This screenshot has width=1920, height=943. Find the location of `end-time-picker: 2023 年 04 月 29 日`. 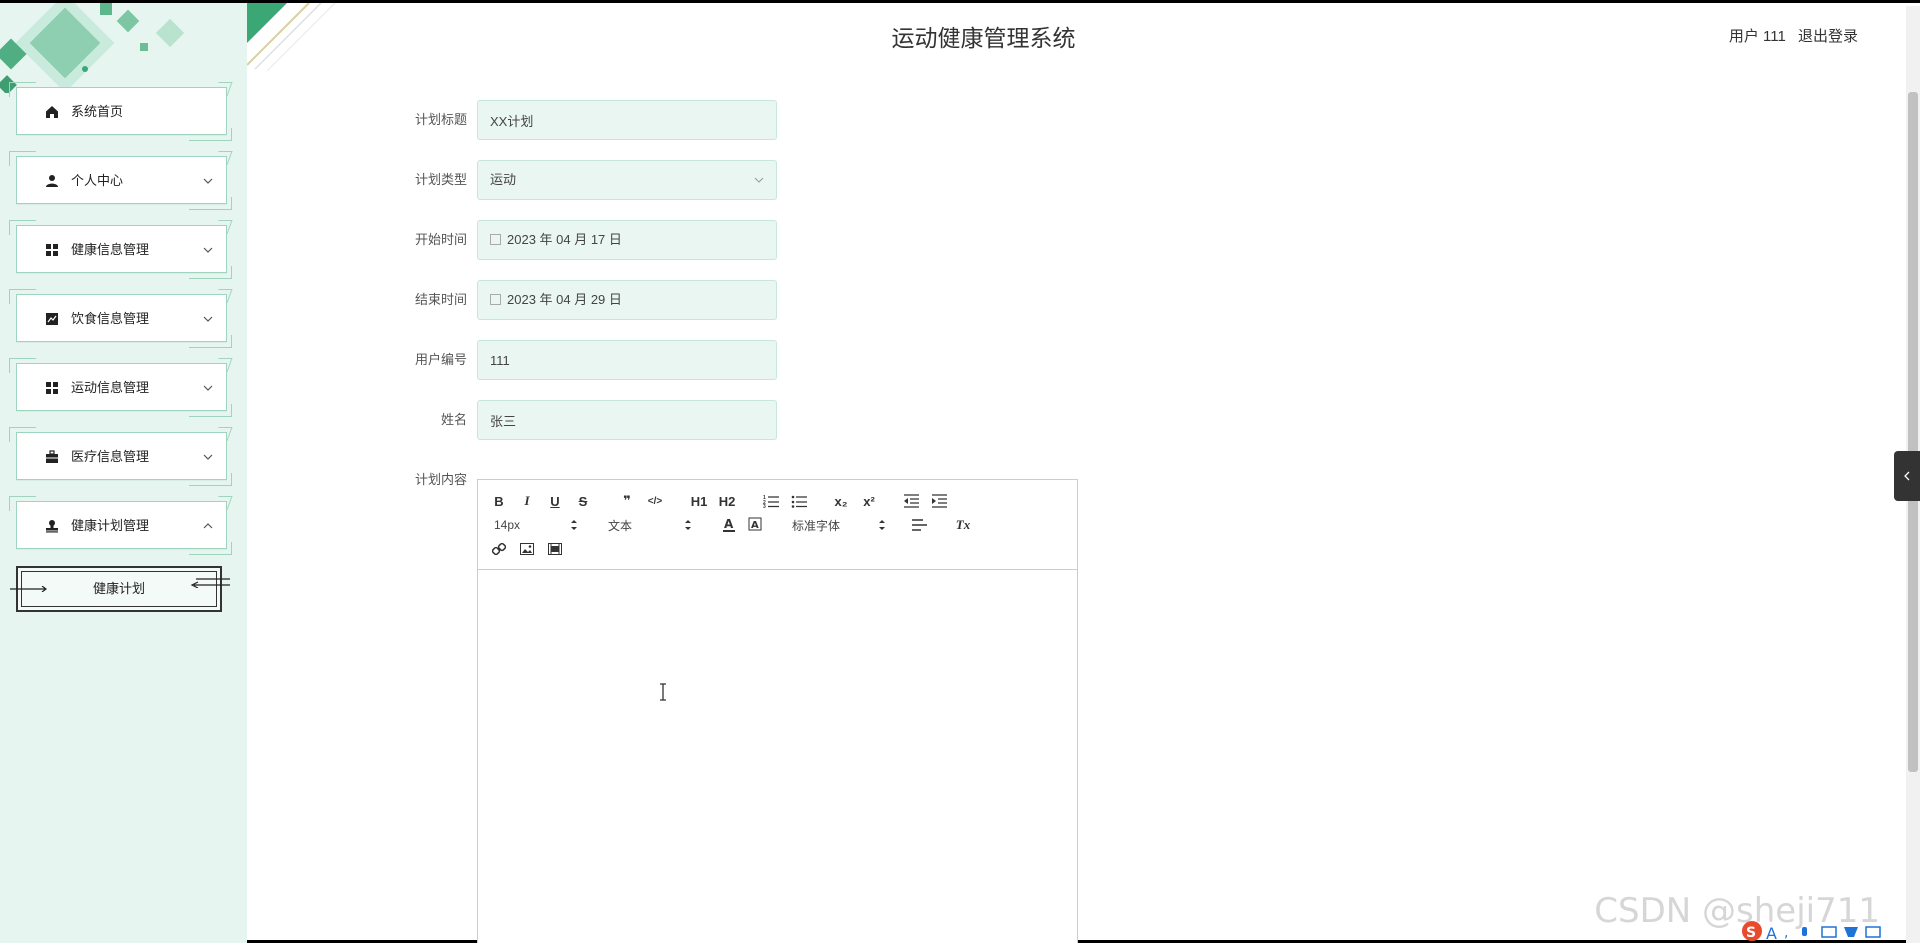

end-time-picker: 2023 年 04 月 29 日 is located at coordinates (627, 300).